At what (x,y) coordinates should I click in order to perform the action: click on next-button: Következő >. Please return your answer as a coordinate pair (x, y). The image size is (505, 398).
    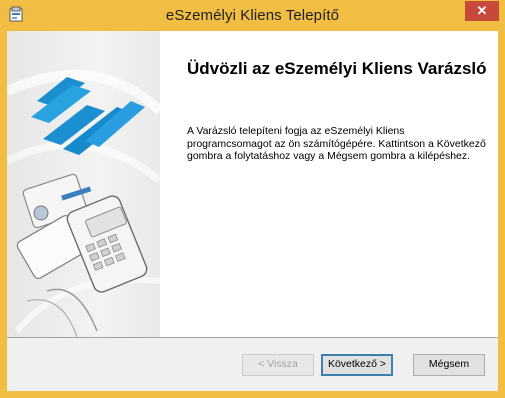
    Looking at the image, I should click on (357, 365).